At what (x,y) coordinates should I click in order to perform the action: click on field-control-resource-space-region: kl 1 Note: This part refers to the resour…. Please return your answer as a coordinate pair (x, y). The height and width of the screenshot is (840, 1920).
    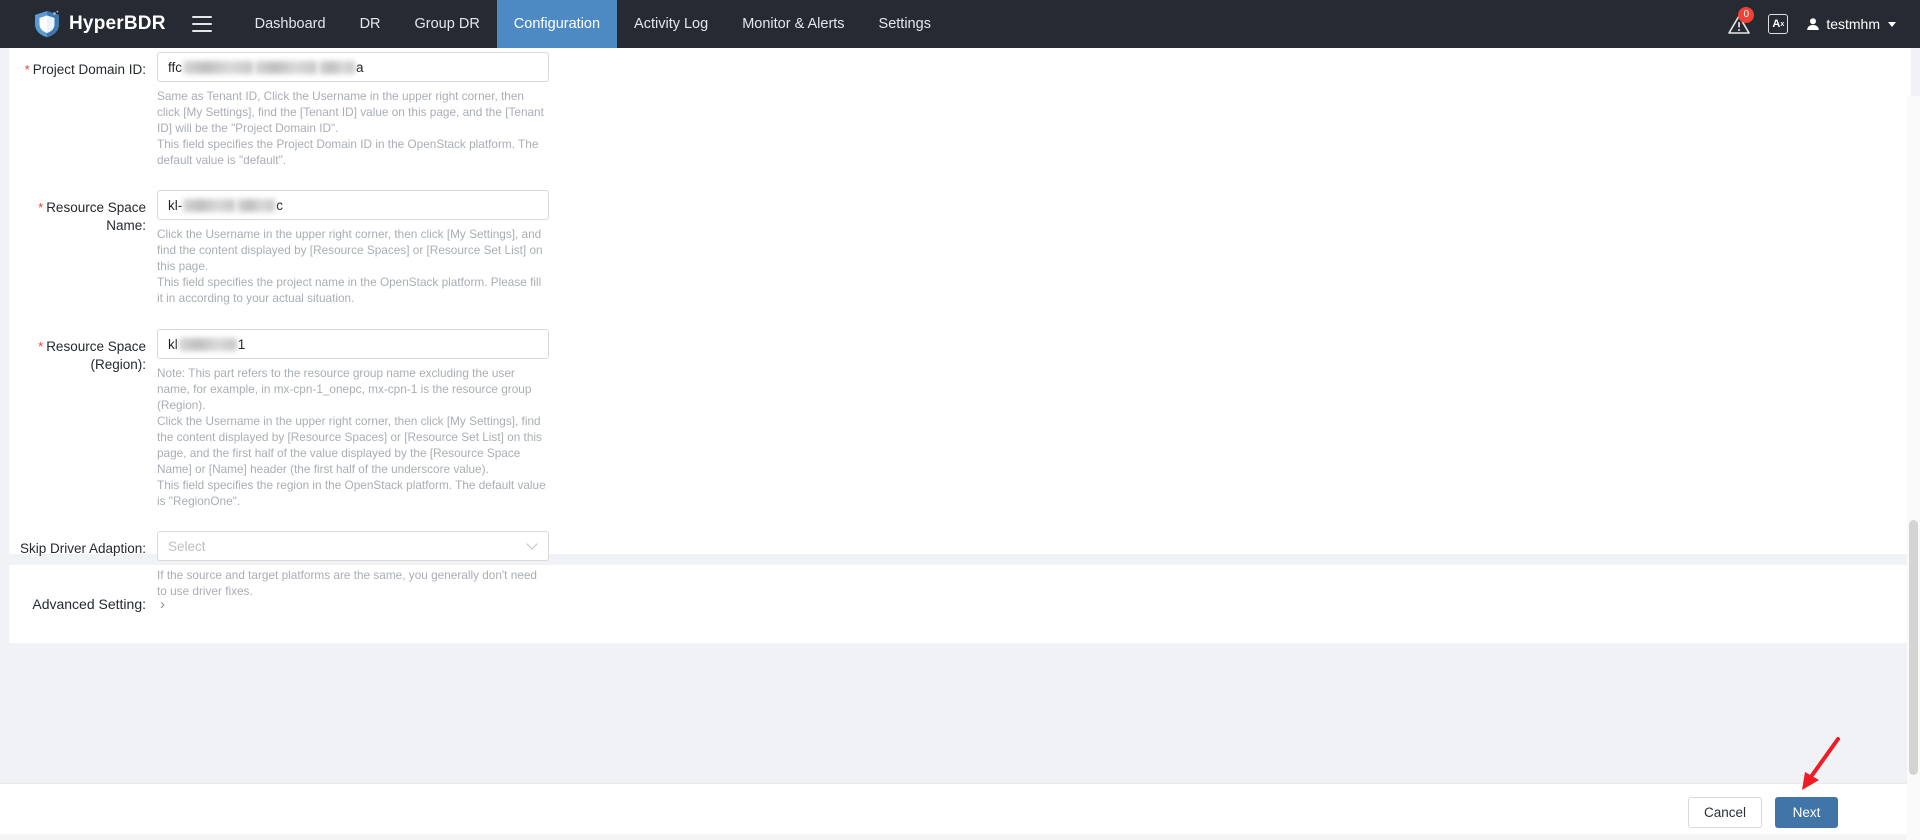
    Looking at the image, I should click on (353, 419).